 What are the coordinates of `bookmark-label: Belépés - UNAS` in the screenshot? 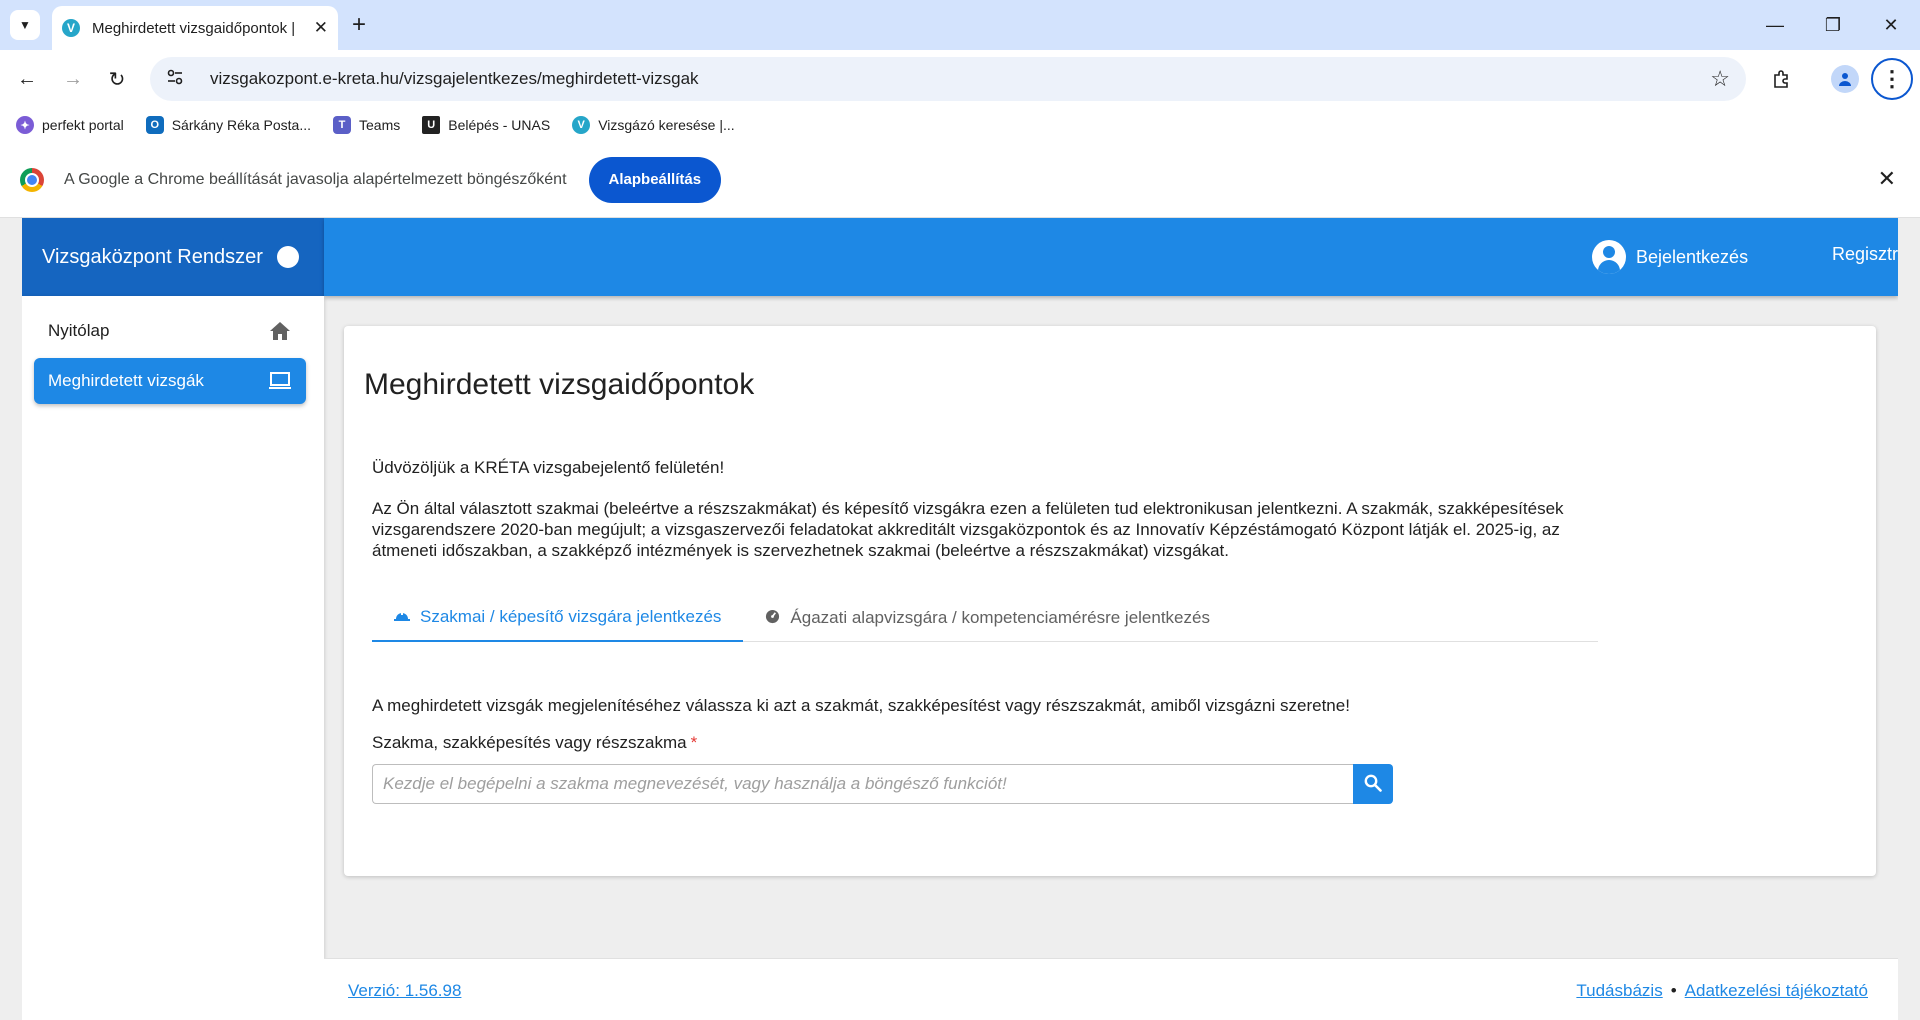 It's located at (499, 125).